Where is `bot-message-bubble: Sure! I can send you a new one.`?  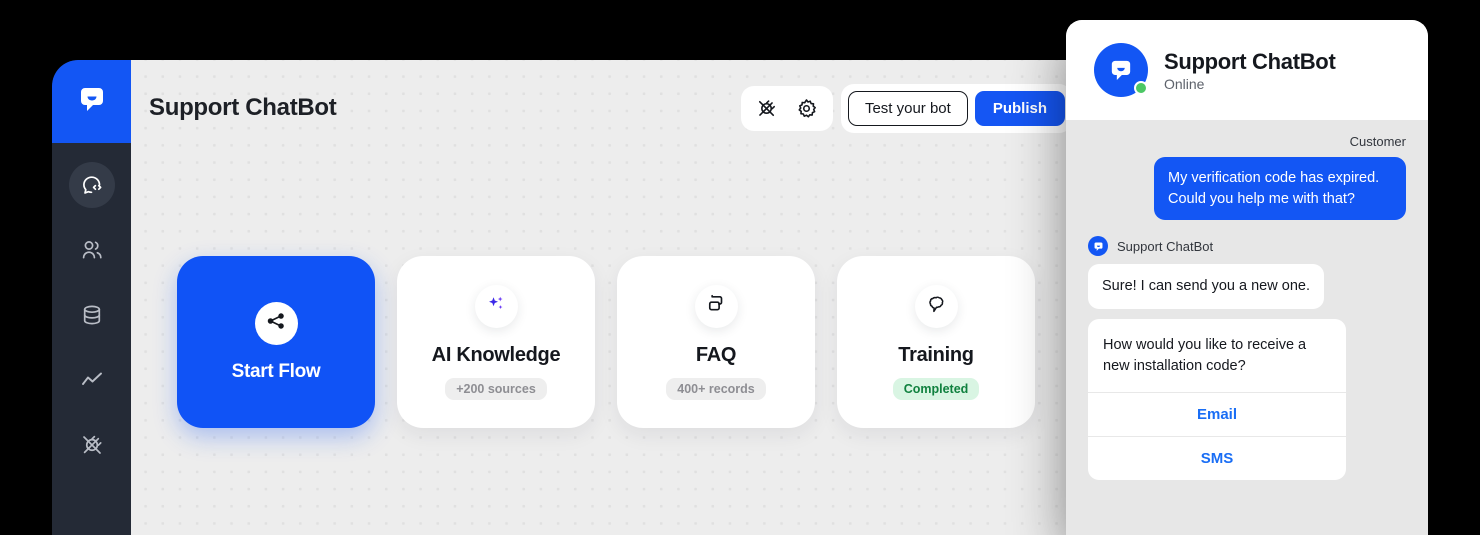
bot-message-bubble: Sure! I can send you a new one. is located at coordinates (1206, 286).